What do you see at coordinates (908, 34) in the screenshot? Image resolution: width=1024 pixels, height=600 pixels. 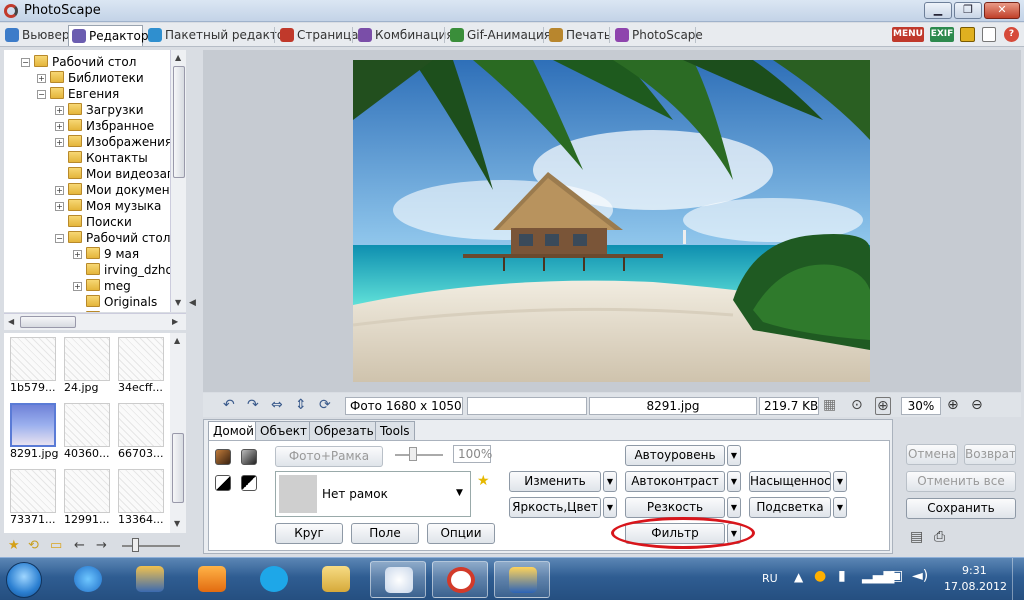 I see `menu-button: MENU` at bounding box center [908, 34].